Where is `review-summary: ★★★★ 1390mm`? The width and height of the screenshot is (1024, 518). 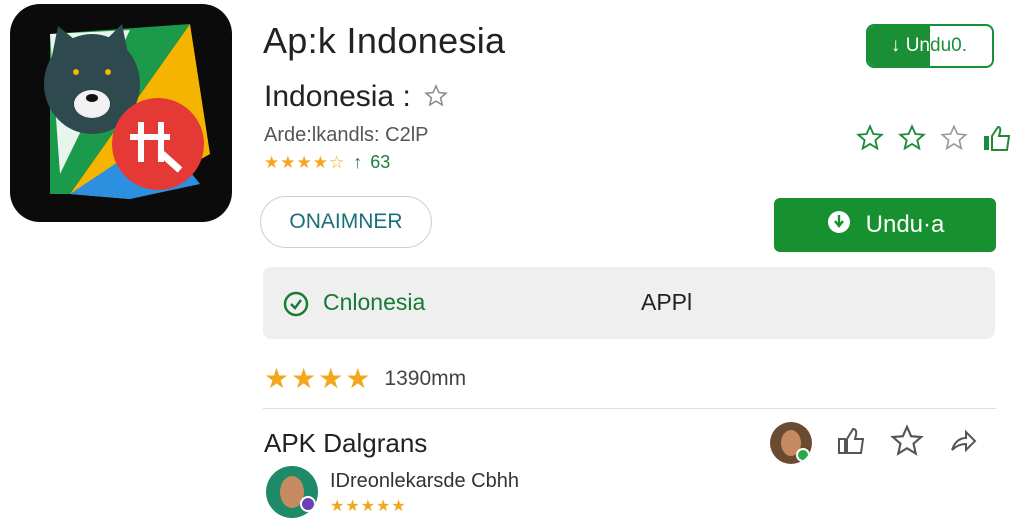
review-summary: ★★★★ 1390mm is located at coordinates (365, 378).